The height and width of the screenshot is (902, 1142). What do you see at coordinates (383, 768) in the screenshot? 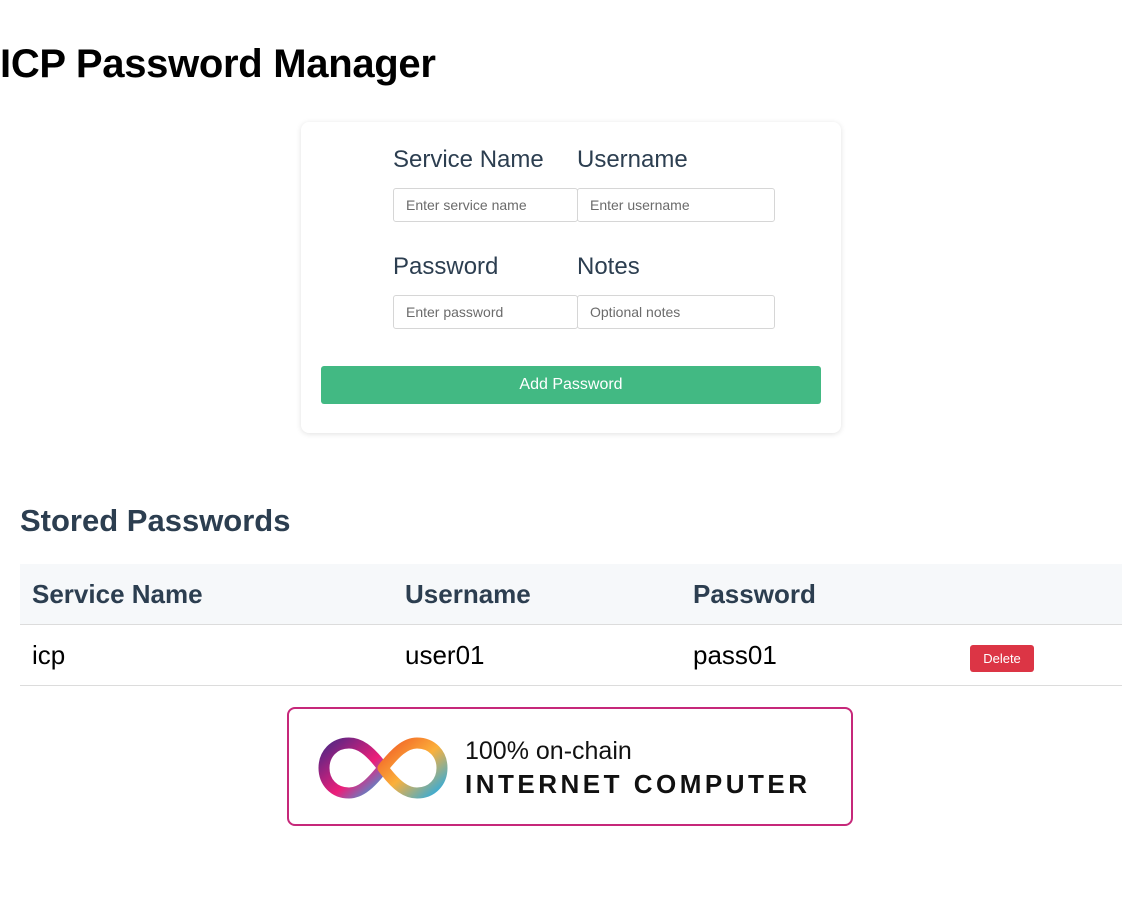
I see `infinity-icon` at bounding box center [383, 768].